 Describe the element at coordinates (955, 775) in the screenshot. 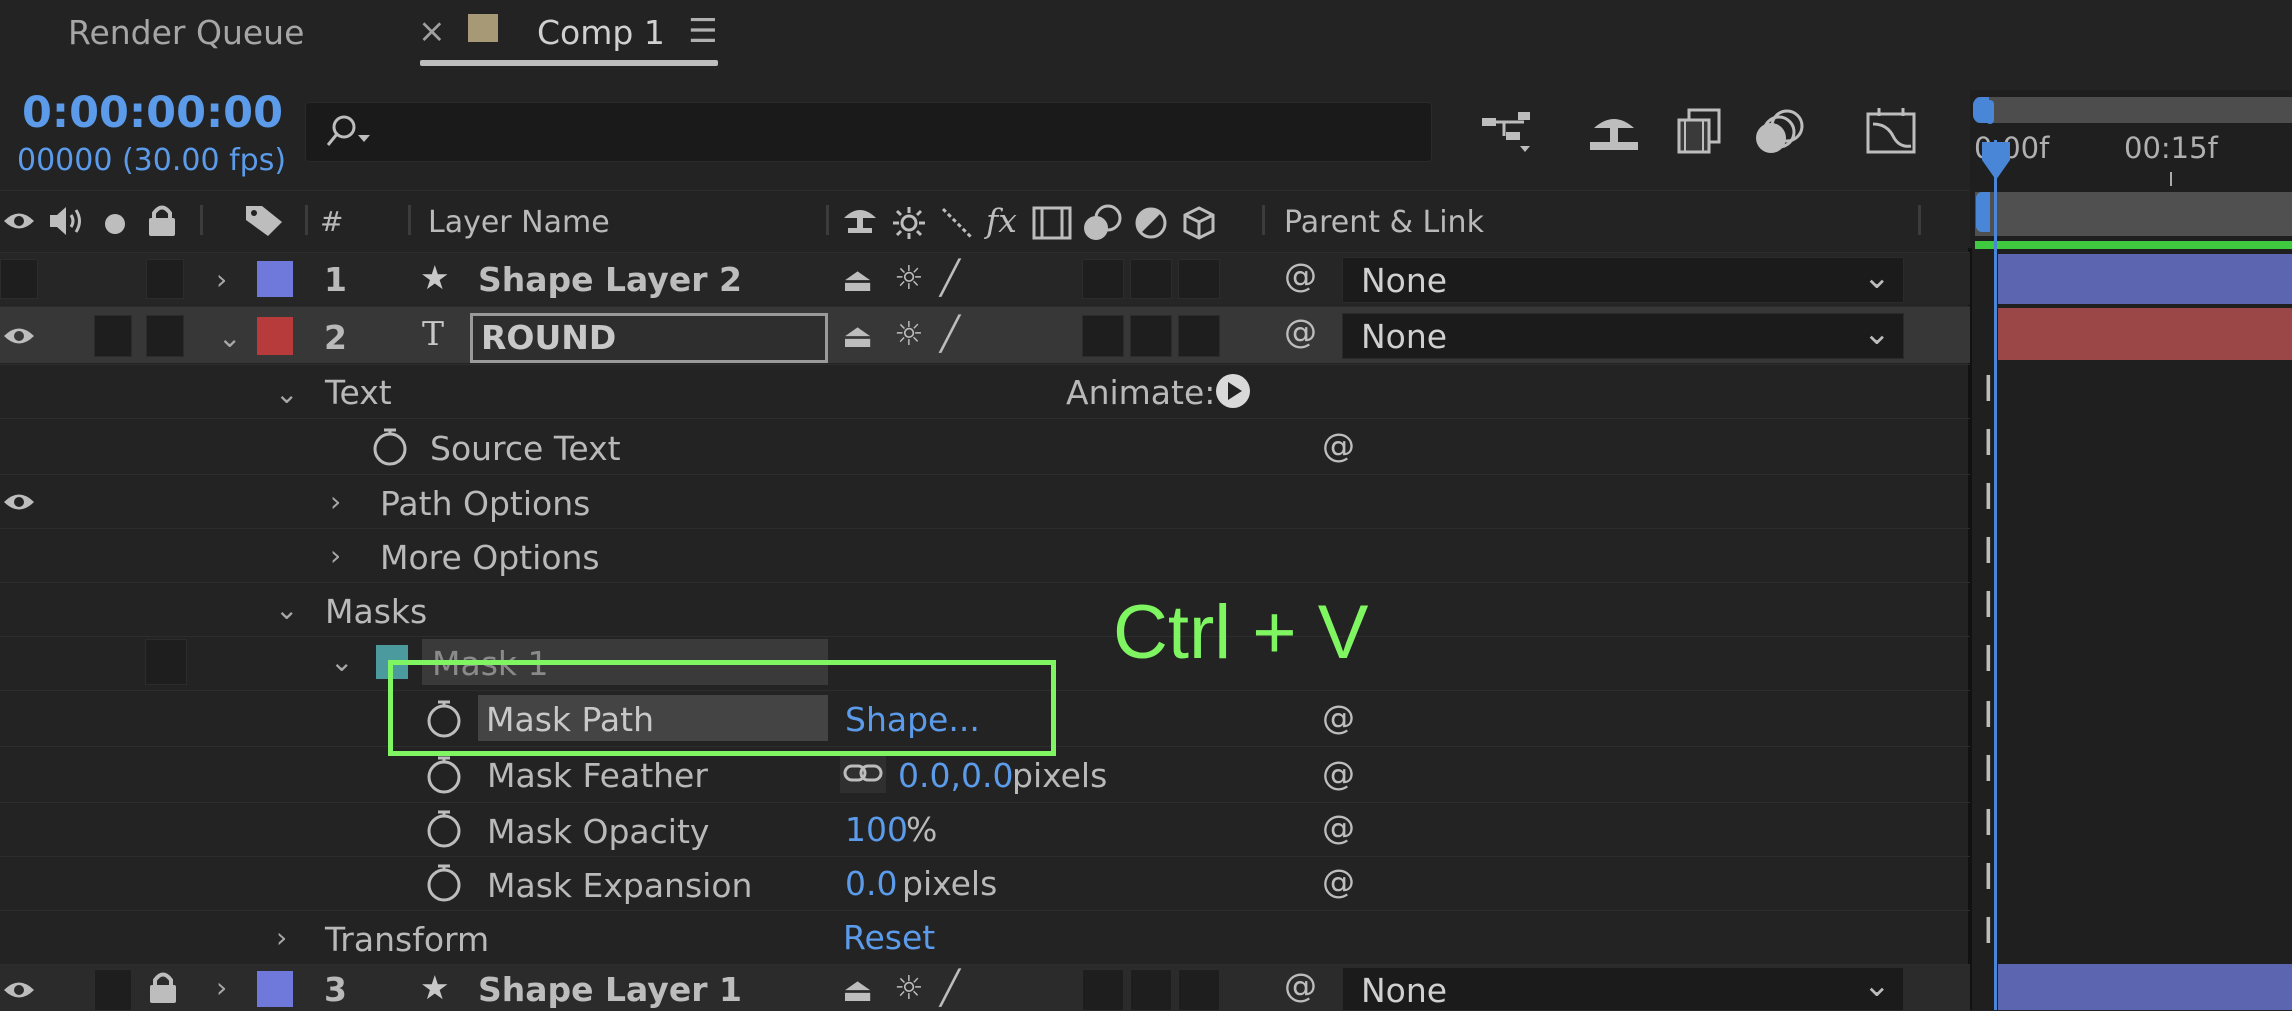

I see `mask-feather-value: 0.0,0.0` at that location.